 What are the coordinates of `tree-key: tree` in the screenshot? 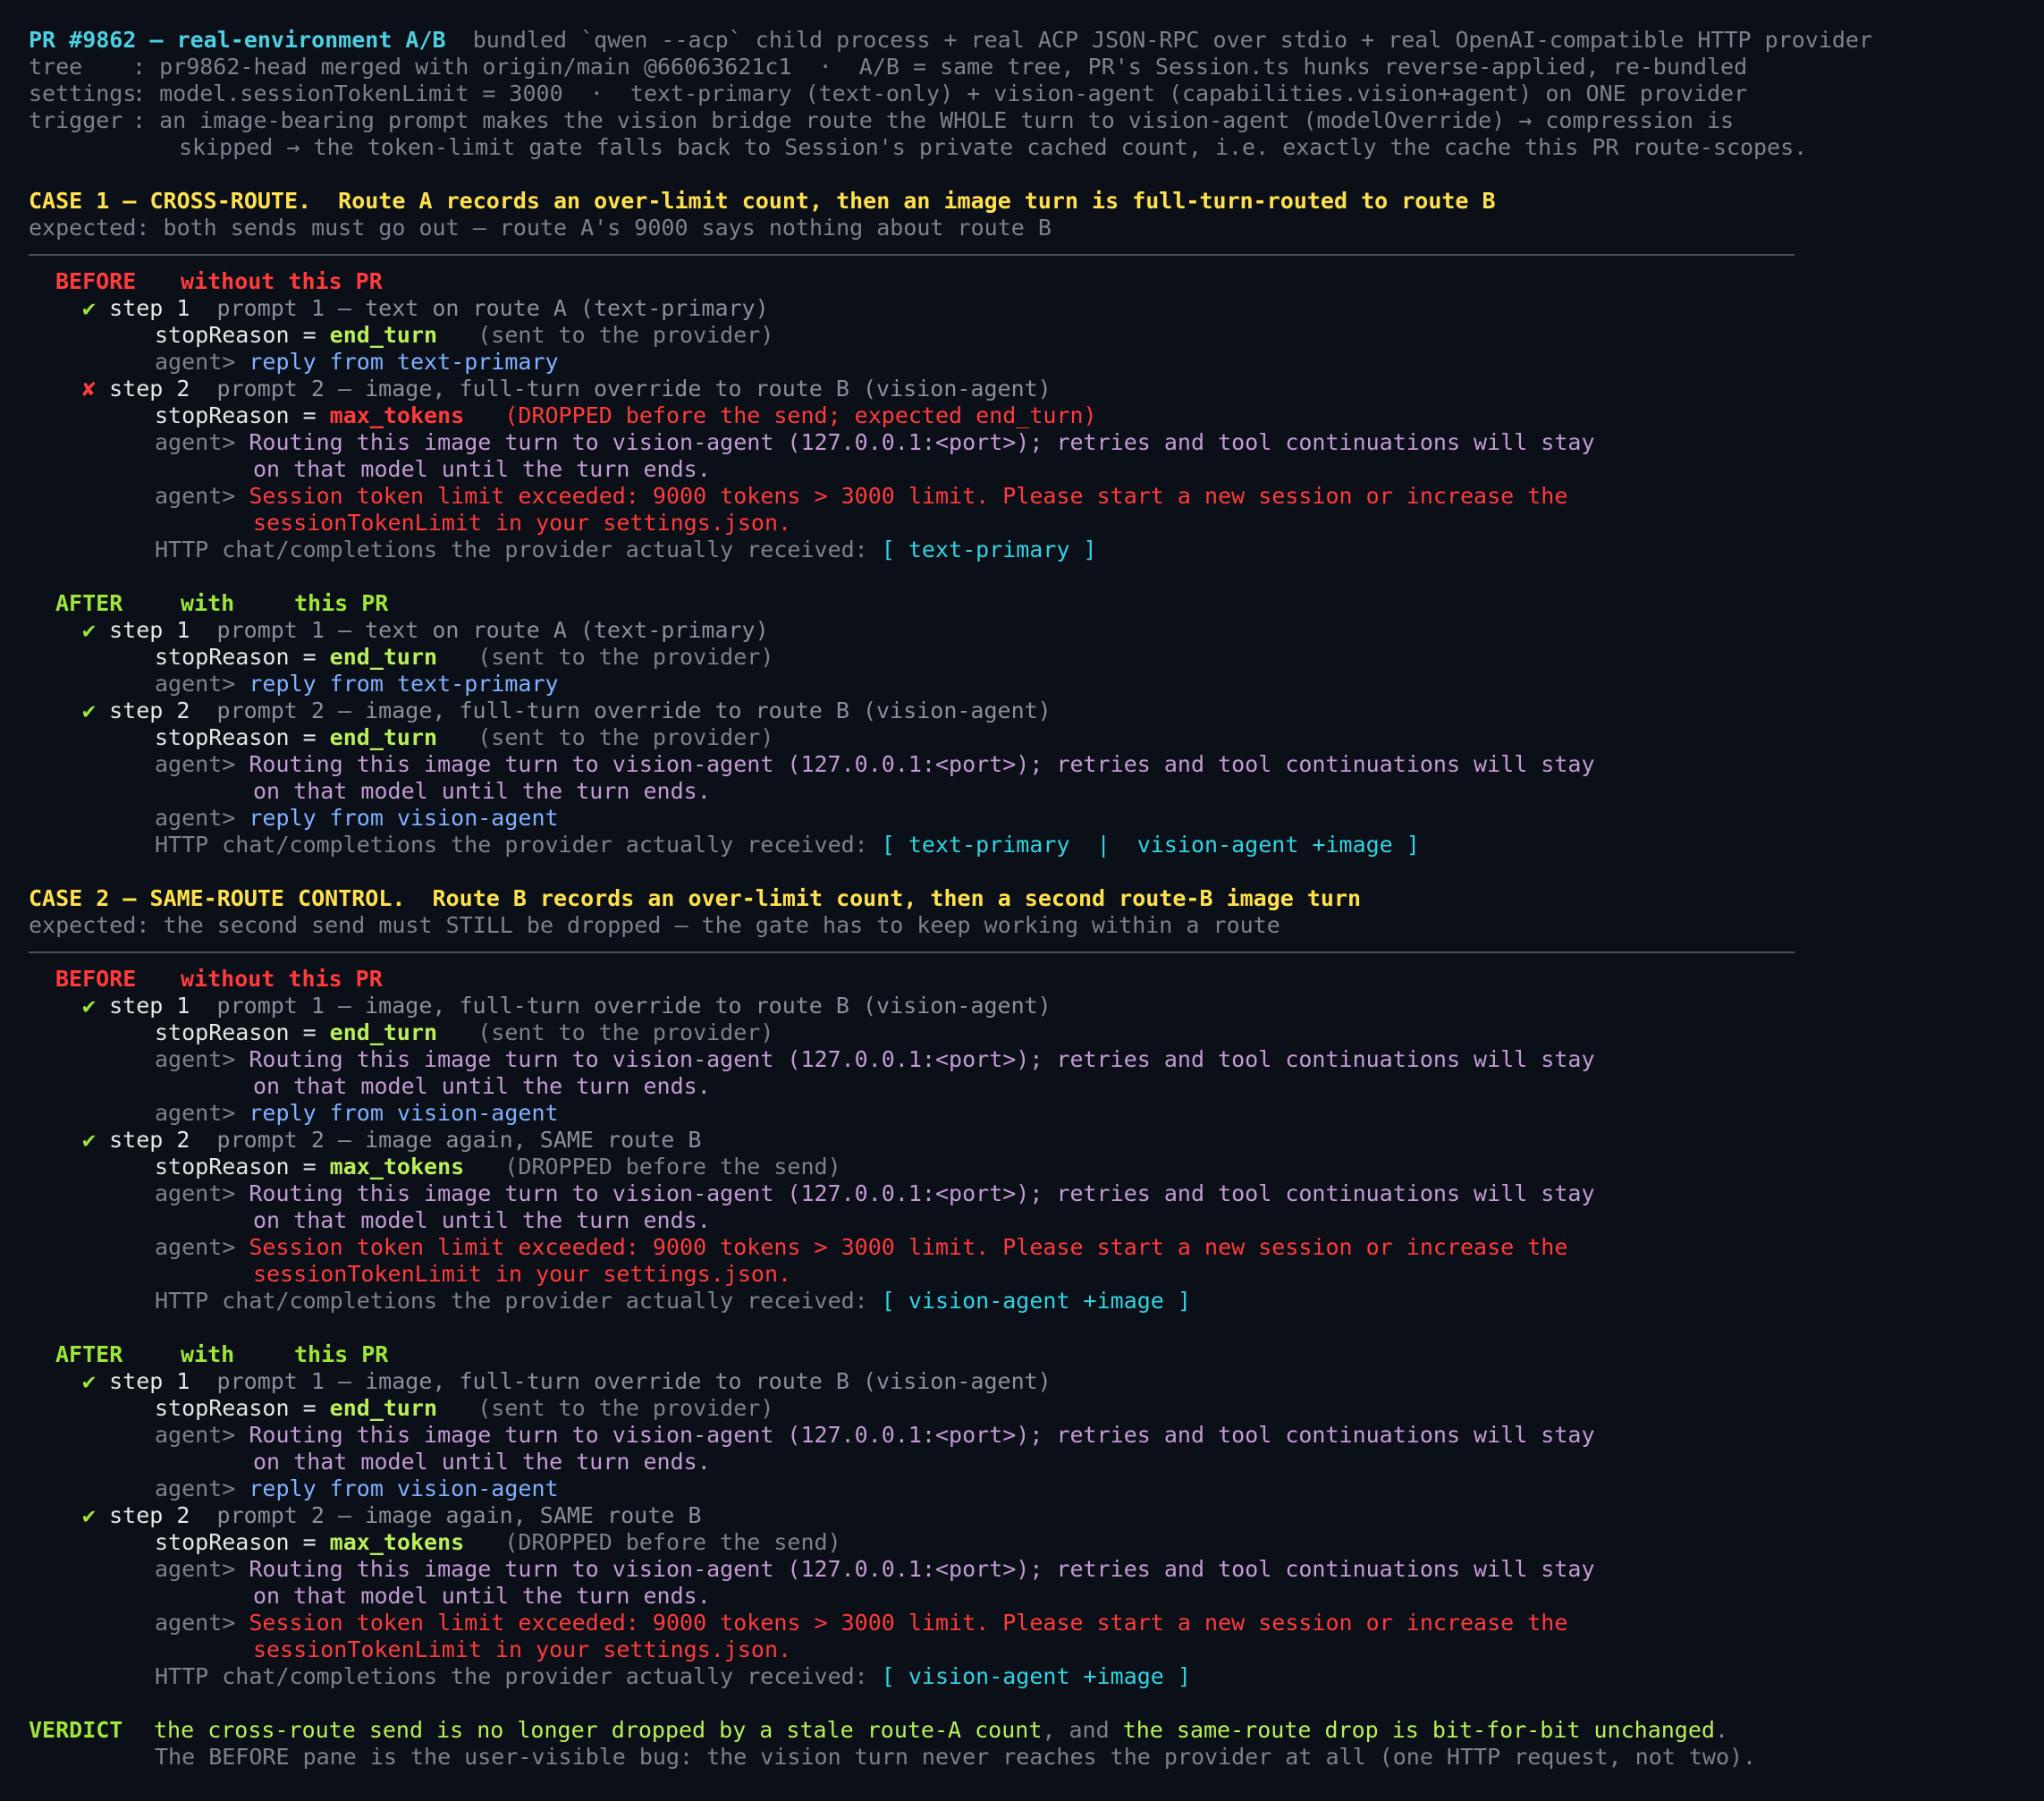 It's located at (56, 67).